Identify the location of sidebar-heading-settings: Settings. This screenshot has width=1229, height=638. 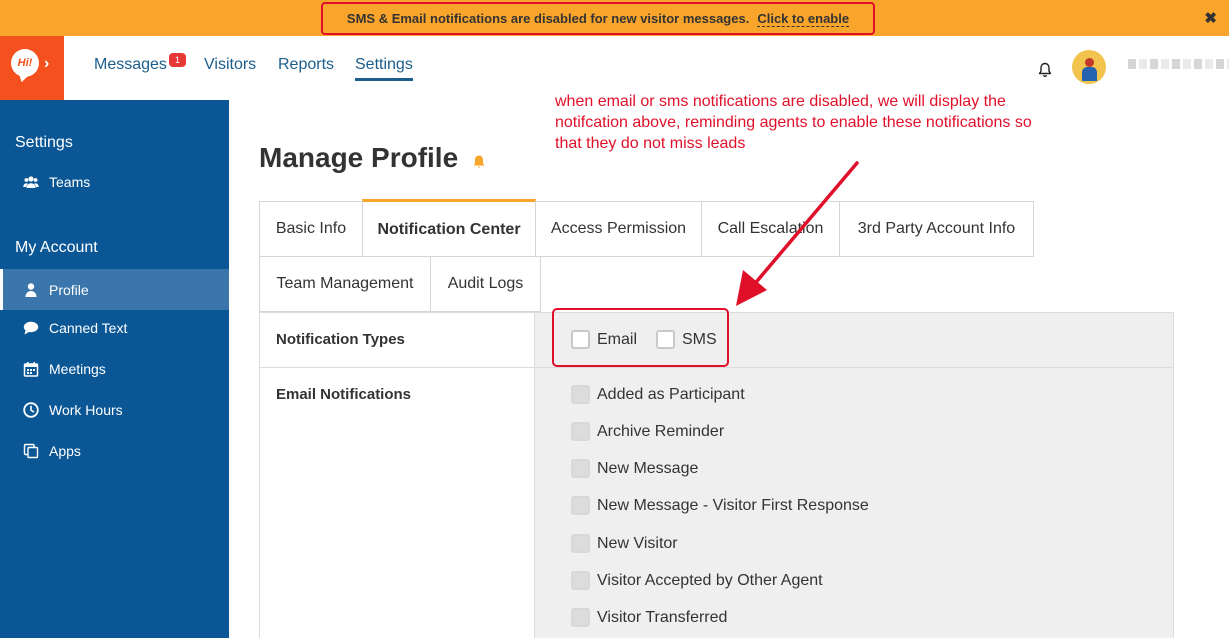
(44, 142).